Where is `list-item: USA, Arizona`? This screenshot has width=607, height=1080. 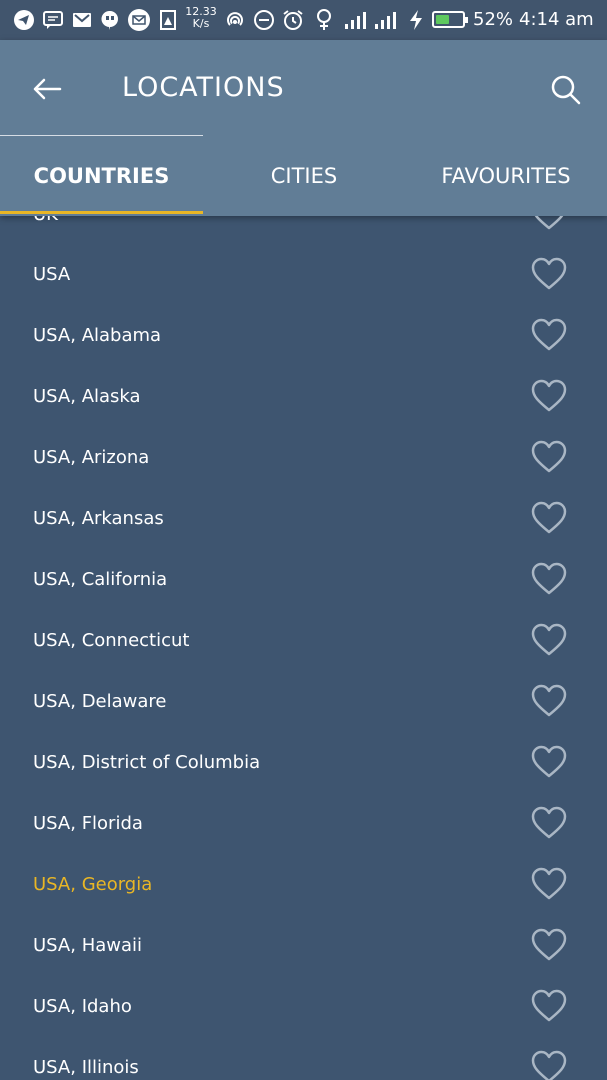
list-item: USA, Arizona is located at coordinates (303, 457).